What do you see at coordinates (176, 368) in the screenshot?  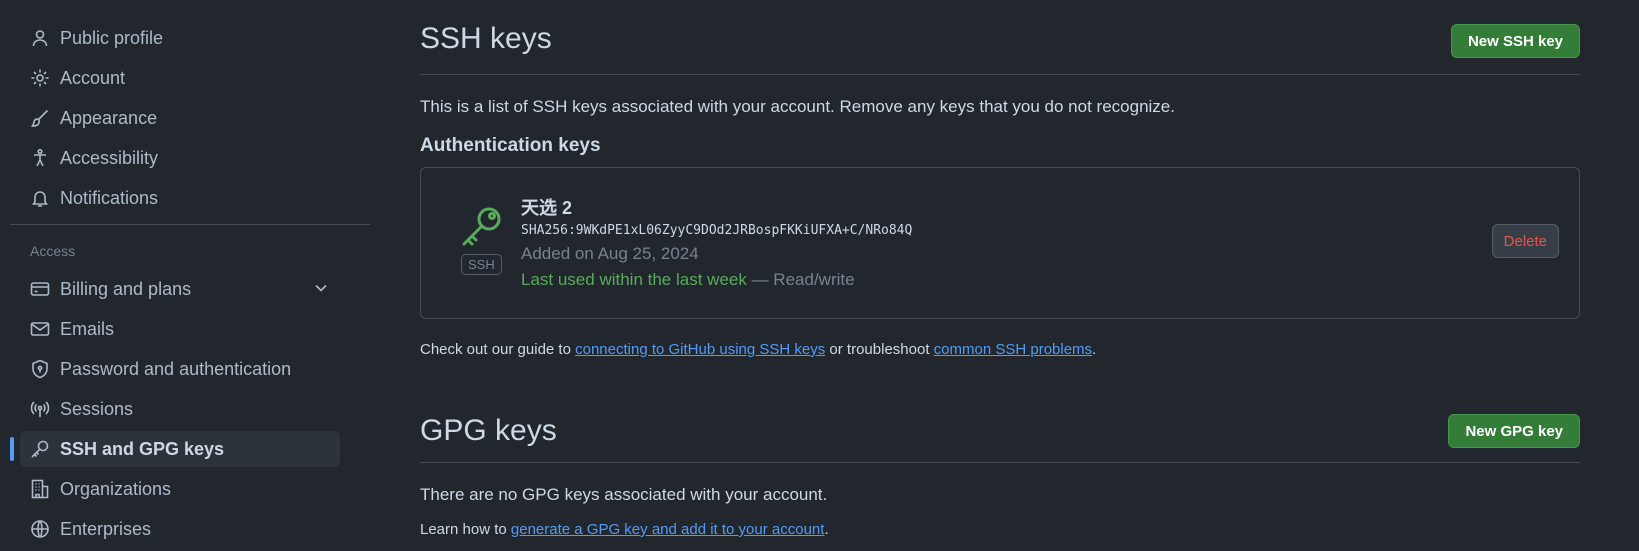 I see `sidebar-item-label: Password and authentication` at bounding box center [176, 368].